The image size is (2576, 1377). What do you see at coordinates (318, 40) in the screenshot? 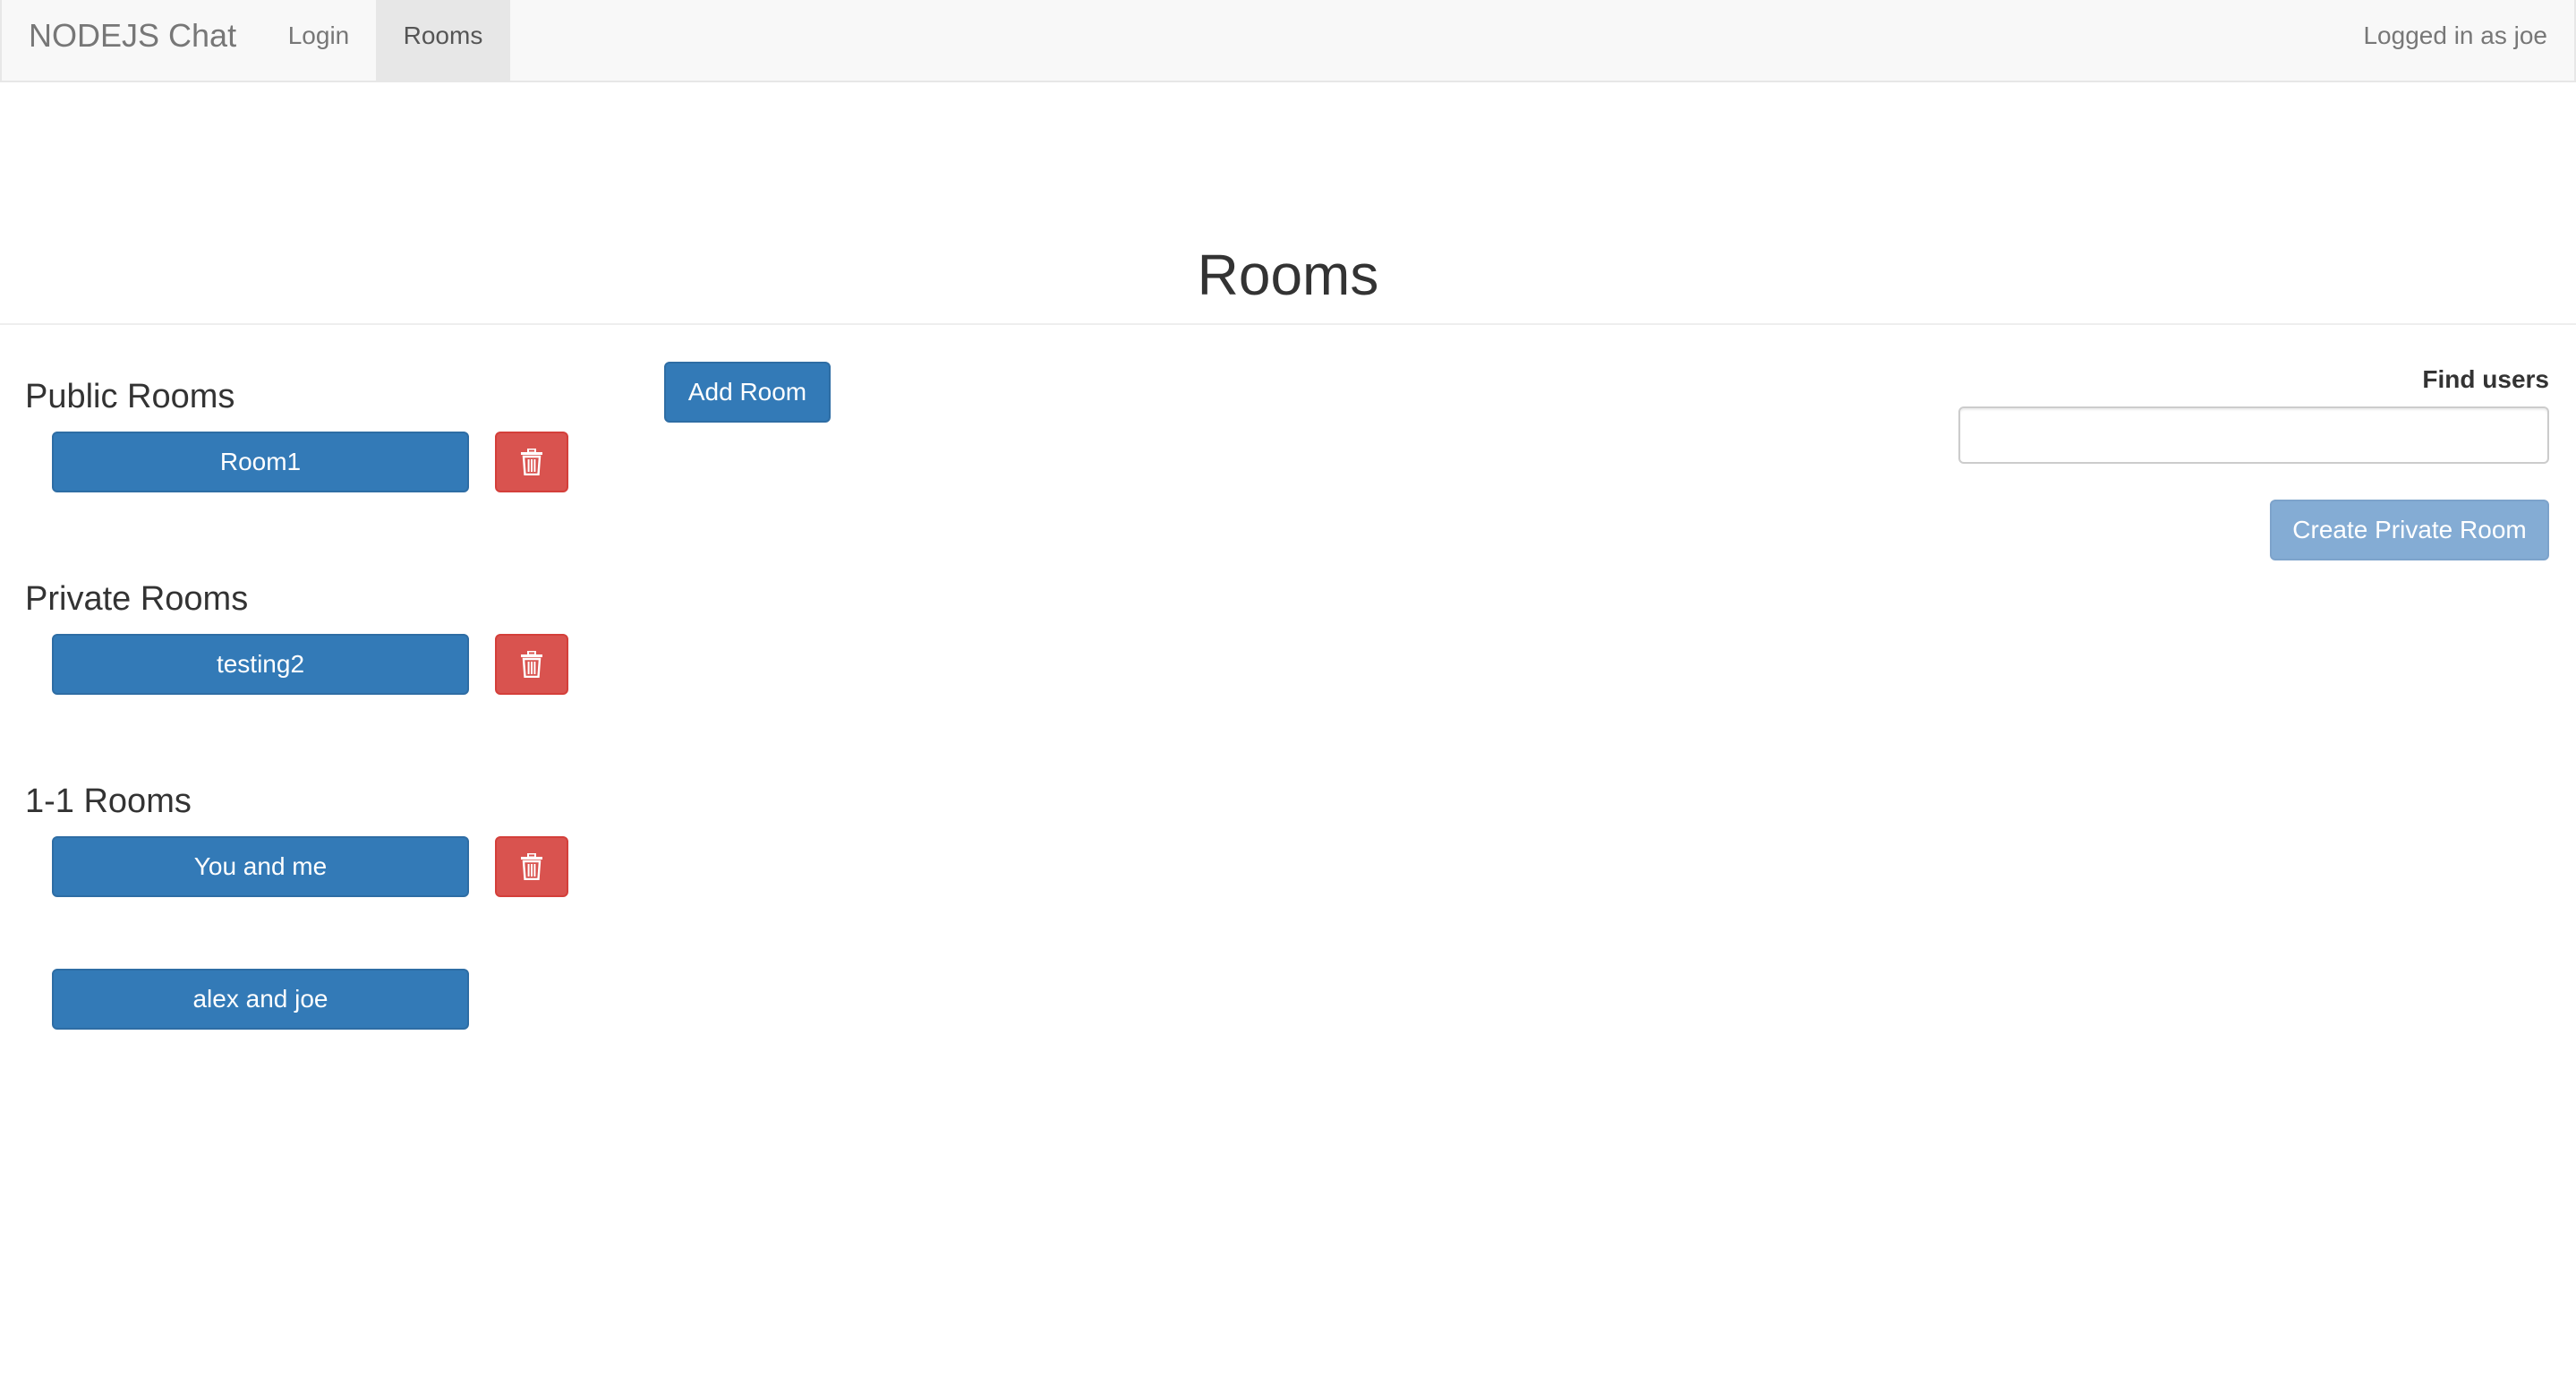
I see `nav-item-login: Login` at bounding box center [318, 40].